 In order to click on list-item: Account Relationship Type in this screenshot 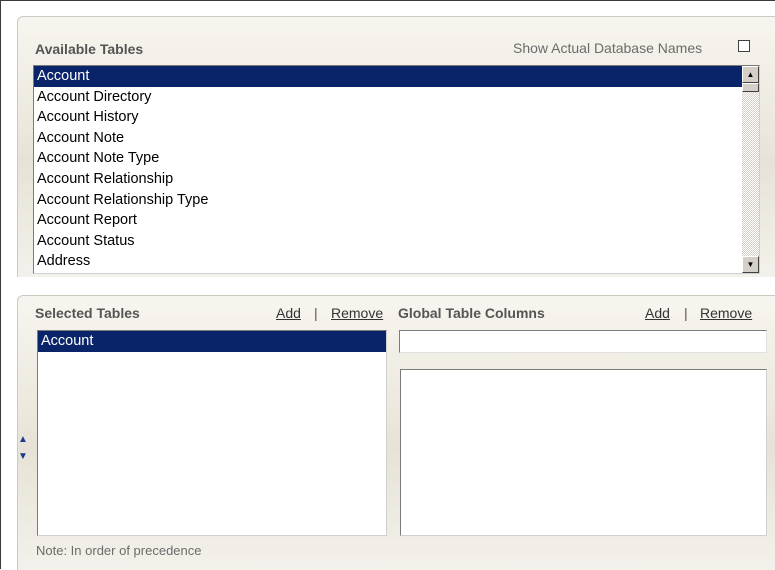, I will do `click(396, 200)`.